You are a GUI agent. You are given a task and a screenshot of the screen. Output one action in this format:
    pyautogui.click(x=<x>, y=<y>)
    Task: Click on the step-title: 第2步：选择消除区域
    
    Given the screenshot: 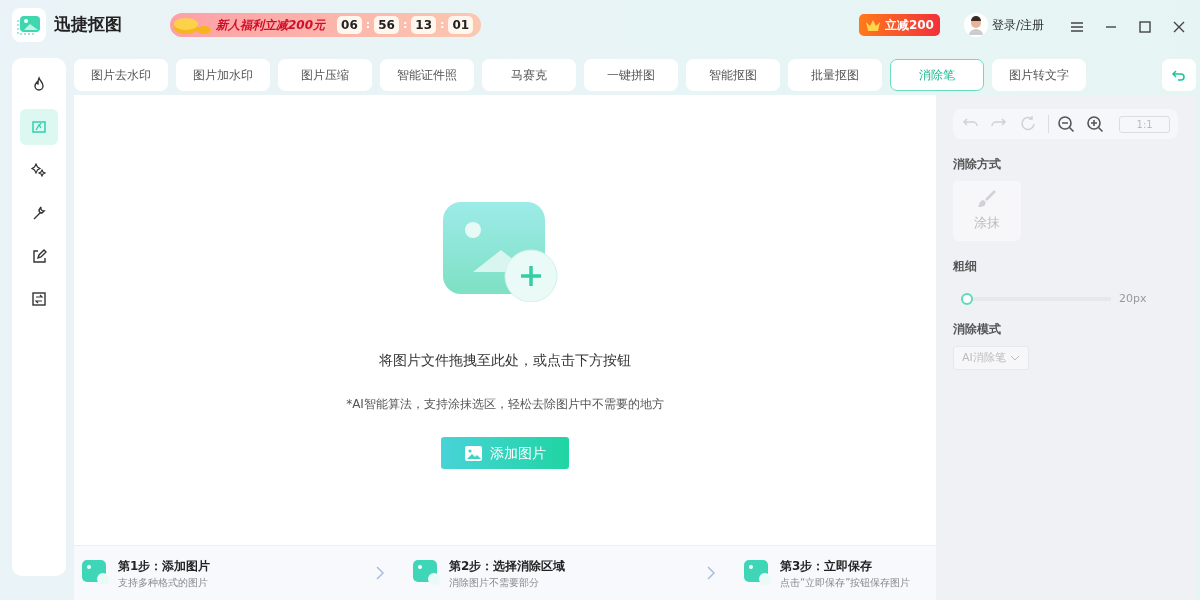 What is the action you would take?
    pyautogui.click(x=508, y=566)
    